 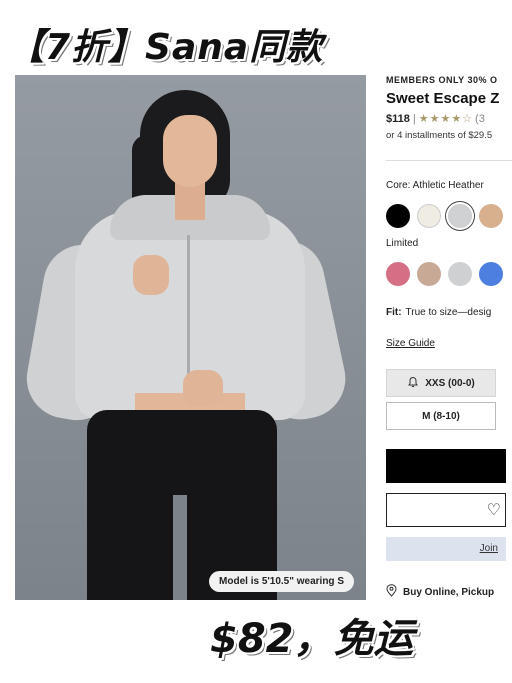 I want to click on limited-color-label: Limited, so click(x=402, y=243).